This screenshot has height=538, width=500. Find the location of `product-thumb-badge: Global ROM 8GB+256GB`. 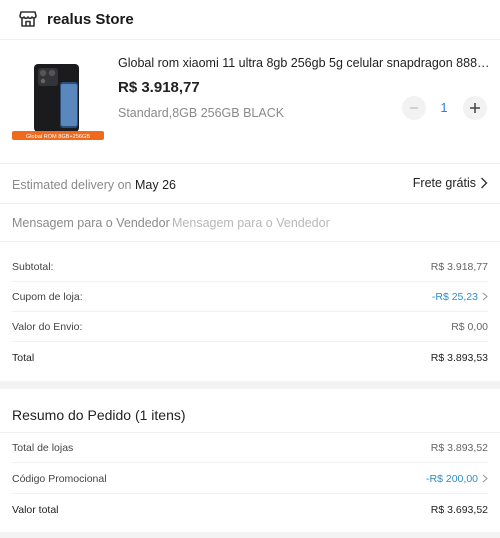

product-thumb-badge: Global ROM 8GB+256GB is located at coordinates (58, 137).